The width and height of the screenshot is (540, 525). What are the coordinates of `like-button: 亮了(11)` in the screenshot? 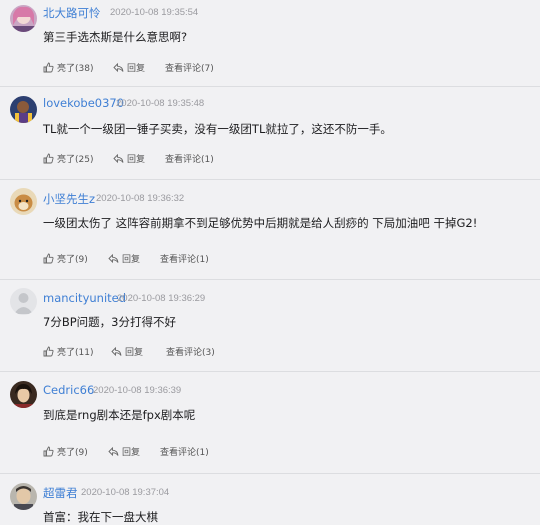 It's located at (68, 351).